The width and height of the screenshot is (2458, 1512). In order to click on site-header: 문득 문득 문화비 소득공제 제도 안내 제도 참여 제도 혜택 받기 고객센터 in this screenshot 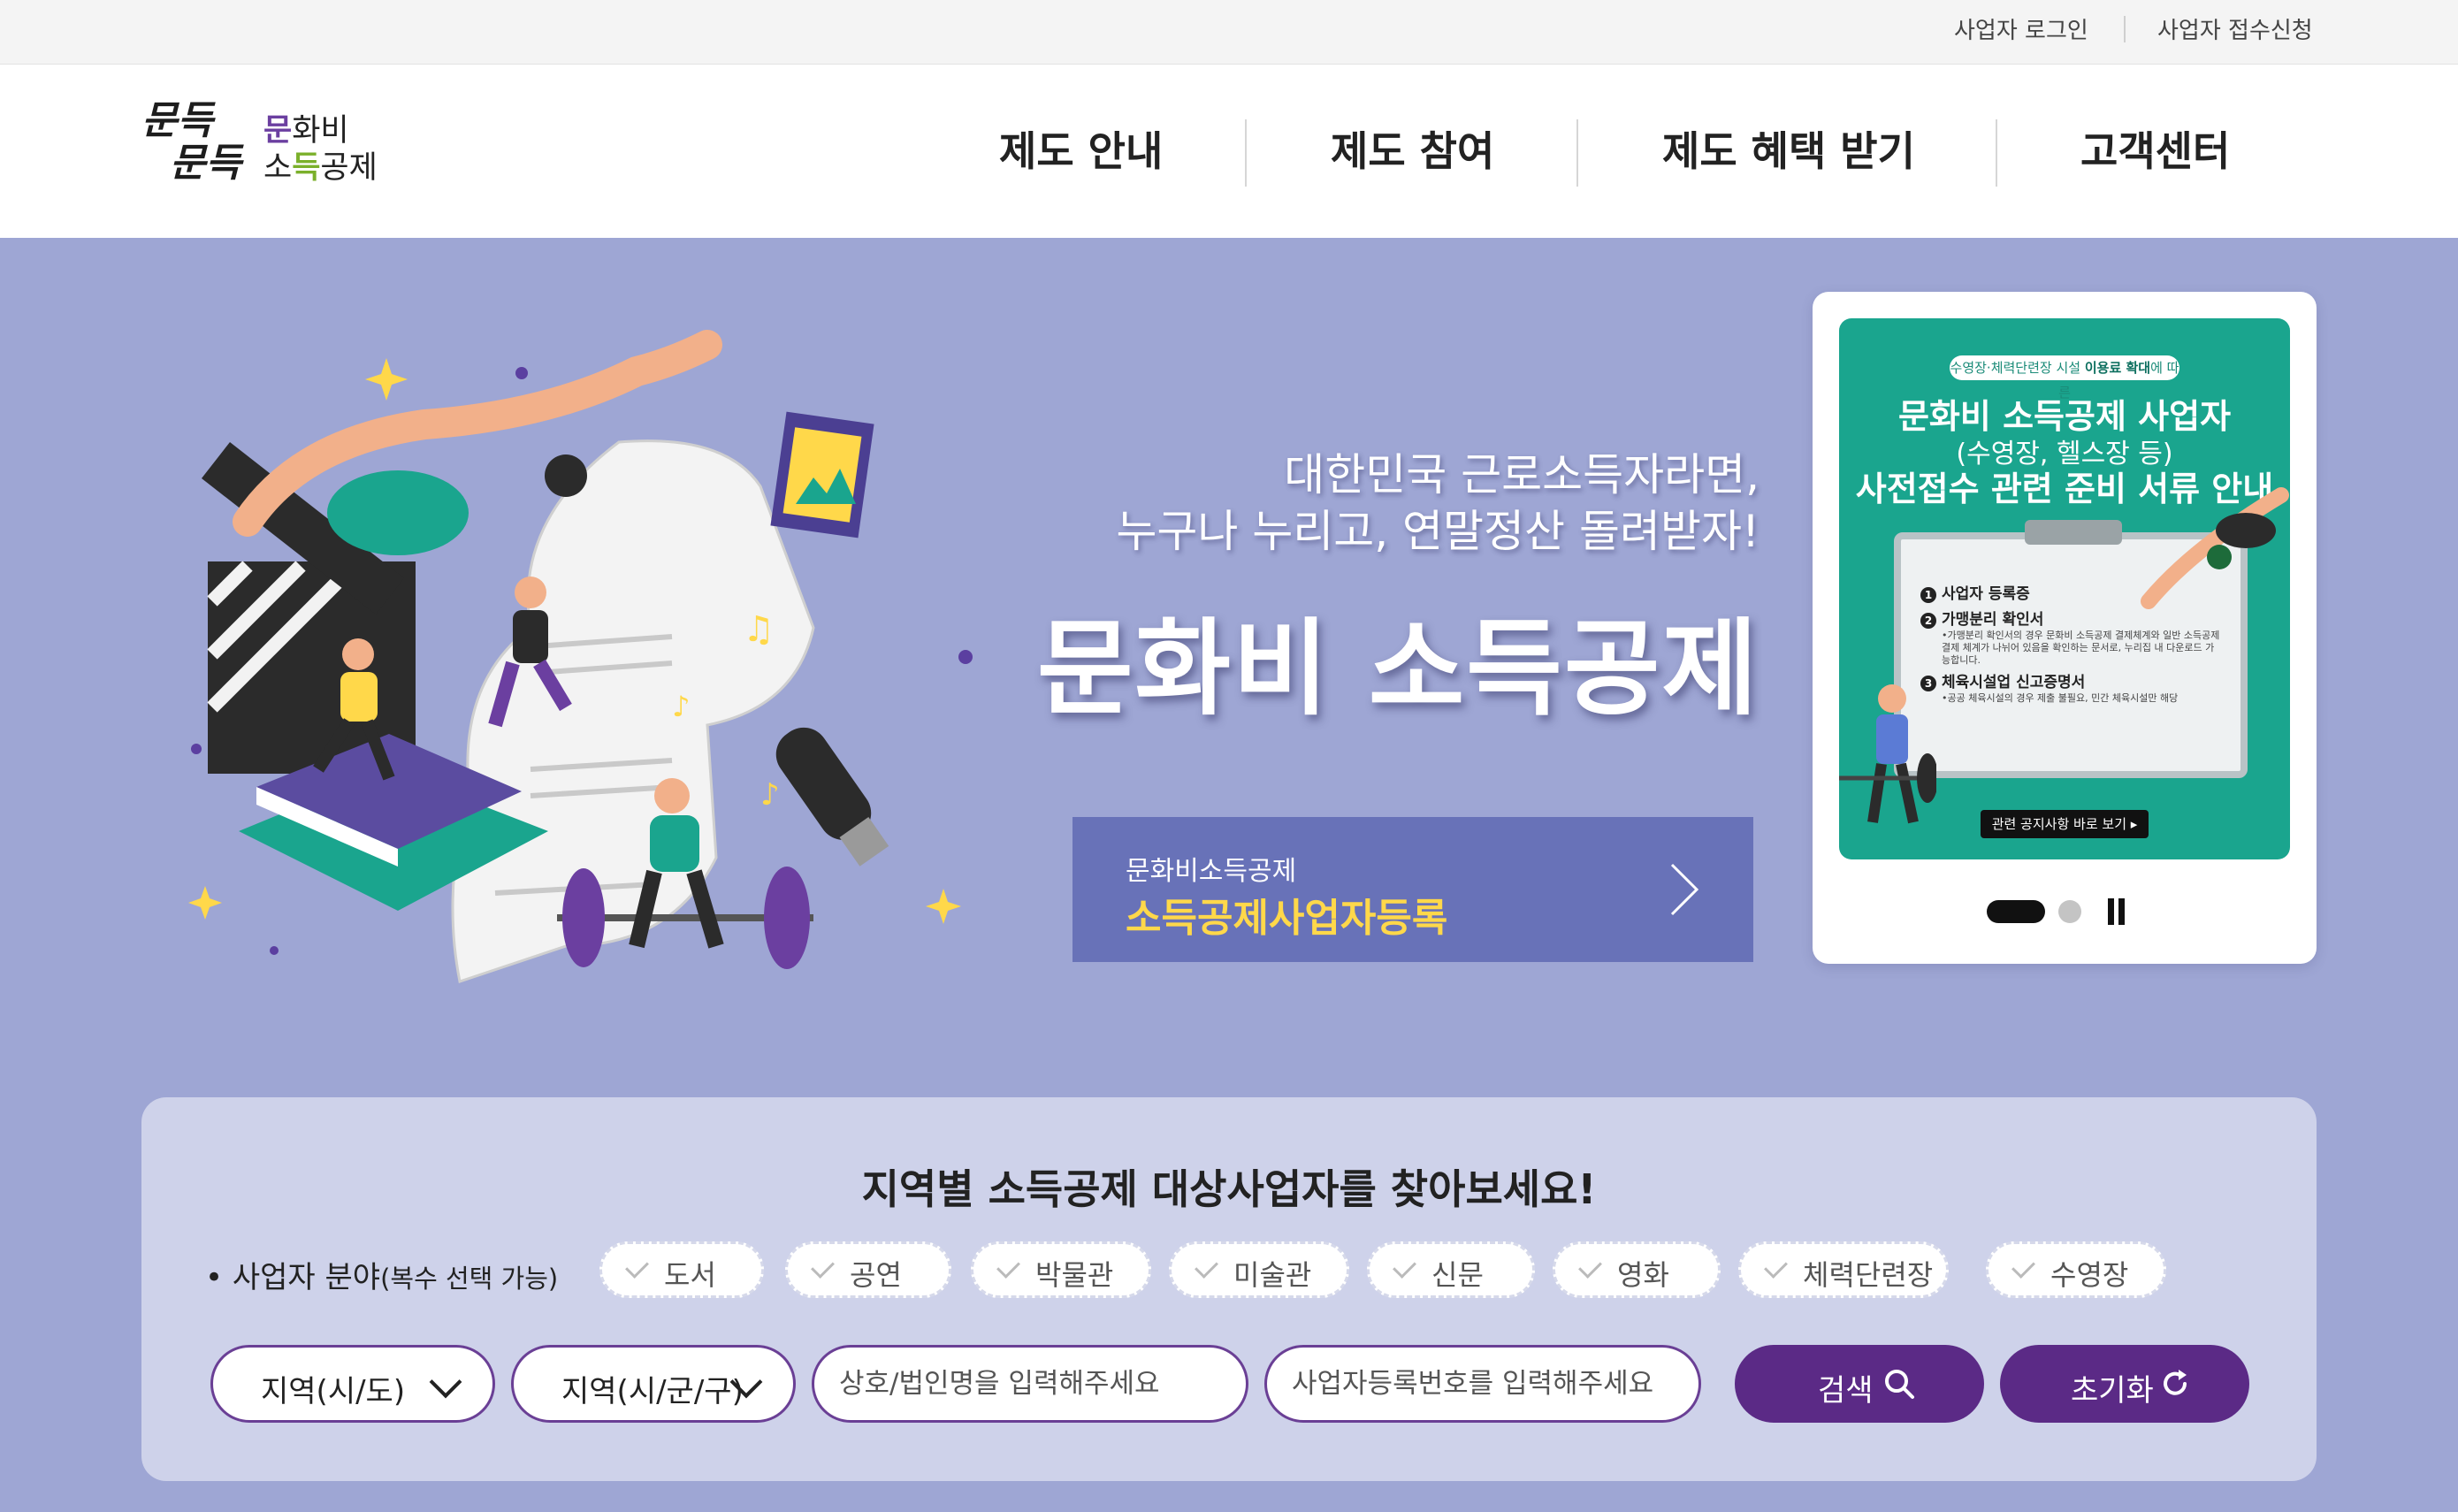, I will do `click(1229, 151)`.